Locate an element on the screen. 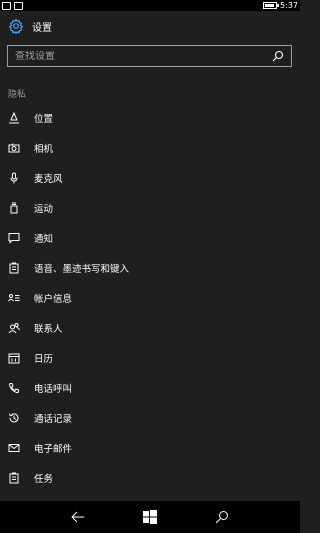 The height and width of the screenshot is (533, 320). list-item-call-history: 通话记录 is located at coordinates (150, 418).